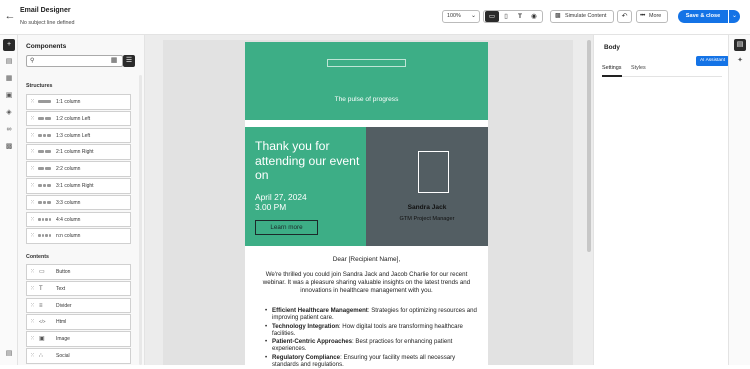 This screenshot has height=369, width=750. I want to click on right-rail: ▤ ✦, so click(739, 200).